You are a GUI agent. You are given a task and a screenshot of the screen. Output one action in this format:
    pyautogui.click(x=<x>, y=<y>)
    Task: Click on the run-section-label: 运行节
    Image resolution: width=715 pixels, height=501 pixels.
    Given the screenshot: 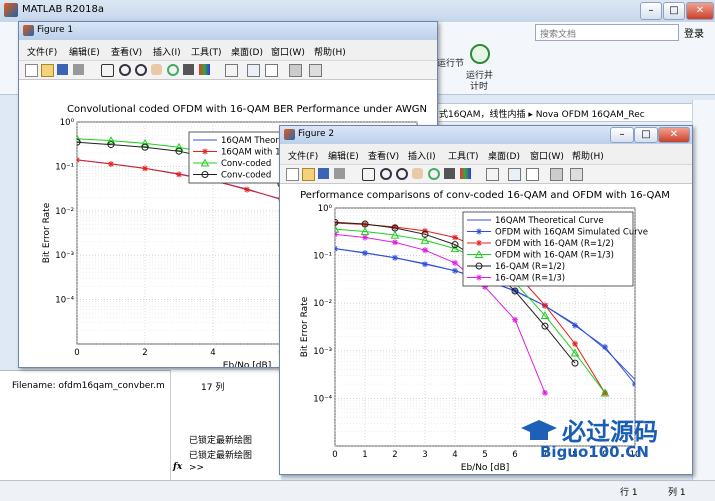 What is the action you would take?
    pyautogui.click(x=450, y=62)
    